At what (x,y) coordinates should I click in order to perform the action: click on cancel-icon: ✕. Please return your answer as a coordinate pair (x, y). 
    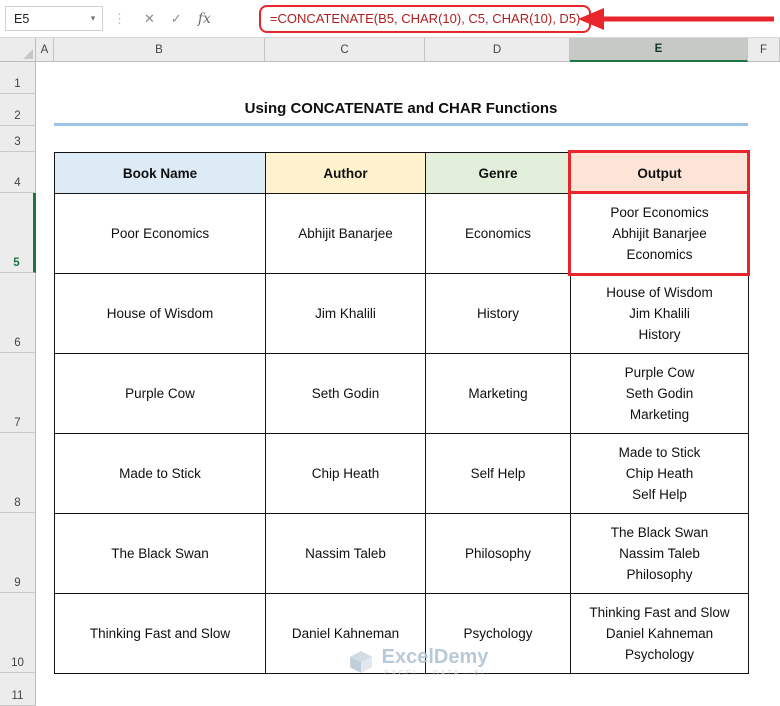
    Looking at the image, I should click on (149, 19).